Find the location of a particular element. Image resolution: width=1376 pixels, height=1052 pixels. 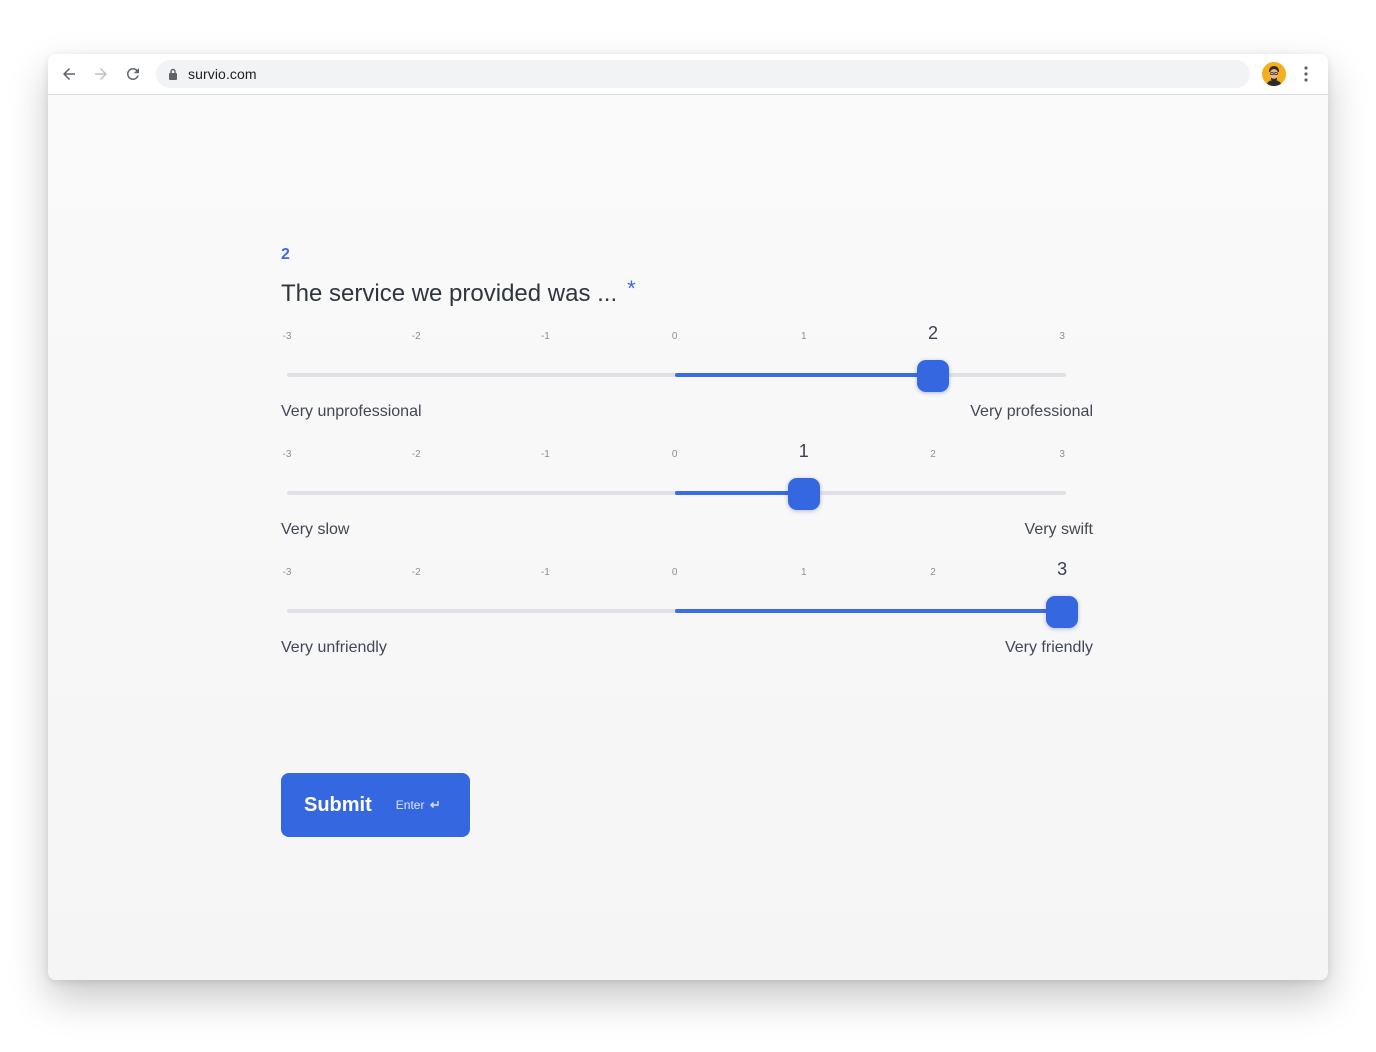

scale-min-label: Very unprofessional is located at coordinates (351, 411).